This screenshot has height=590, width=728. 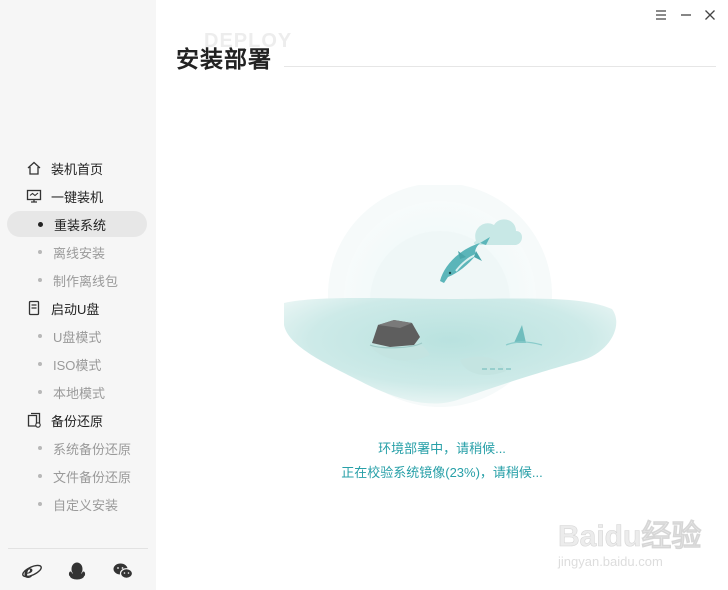 I want to click on sidebar-item-home: 装机首页, so click(x=78, y=168).